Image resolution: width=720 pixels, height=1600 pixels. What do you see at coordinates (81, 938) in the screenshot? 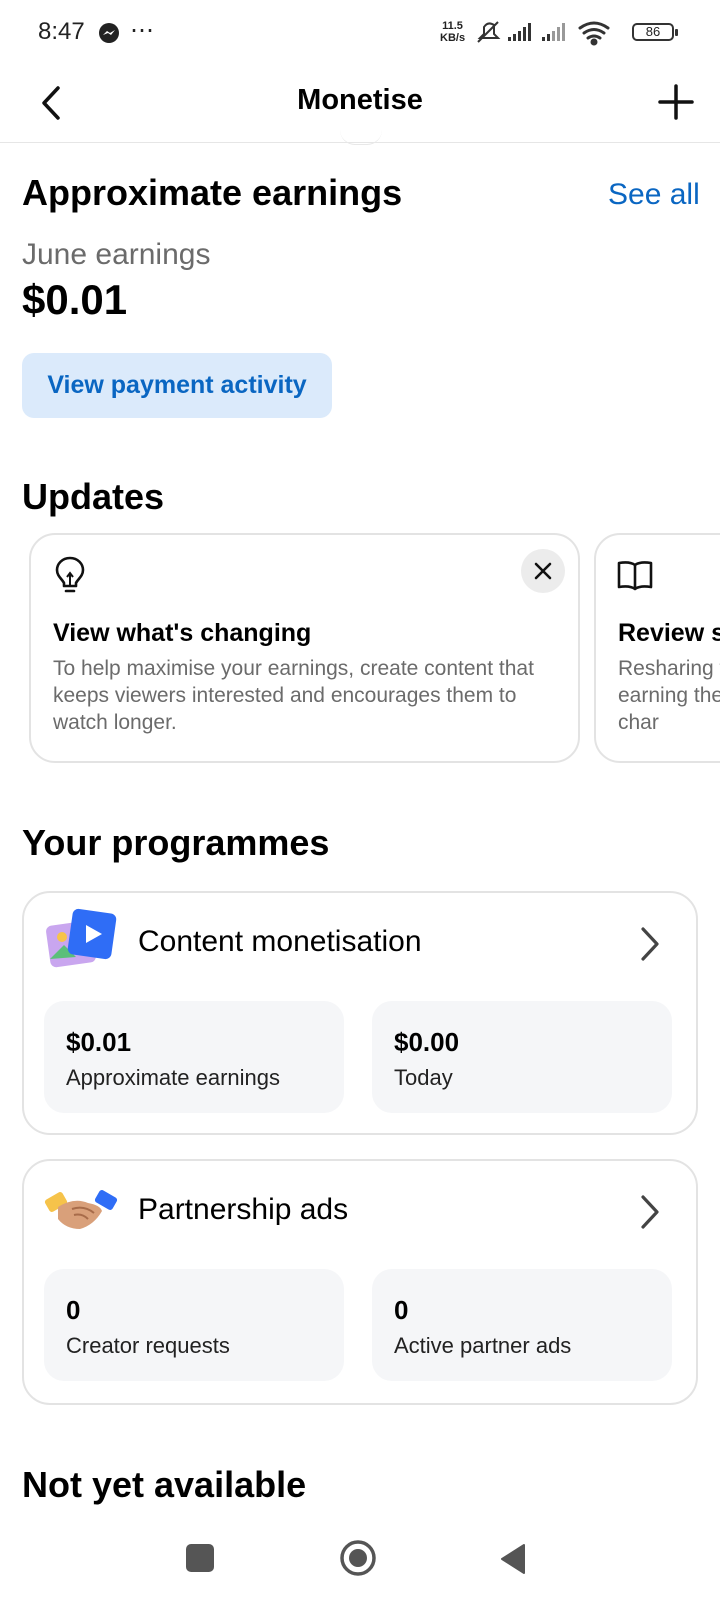
I see `content-monetisation-icon` at bounding box center [81, 938].